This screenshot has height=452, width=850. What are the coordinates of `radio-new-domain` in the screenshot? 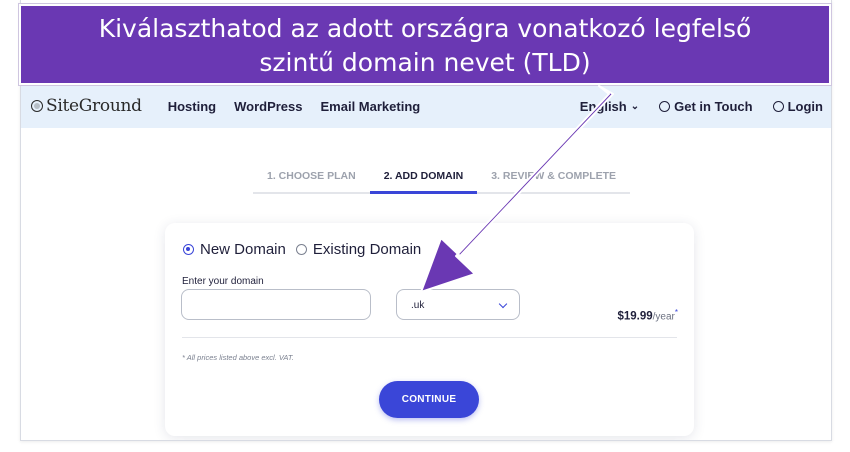 It's located at (188, 249).